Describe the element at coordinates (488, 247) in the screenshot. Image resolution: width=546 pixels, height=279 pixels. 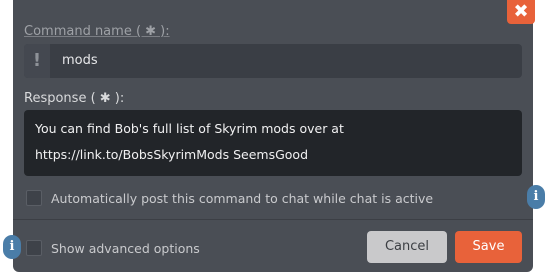
I see `save-button: Save` at that location.